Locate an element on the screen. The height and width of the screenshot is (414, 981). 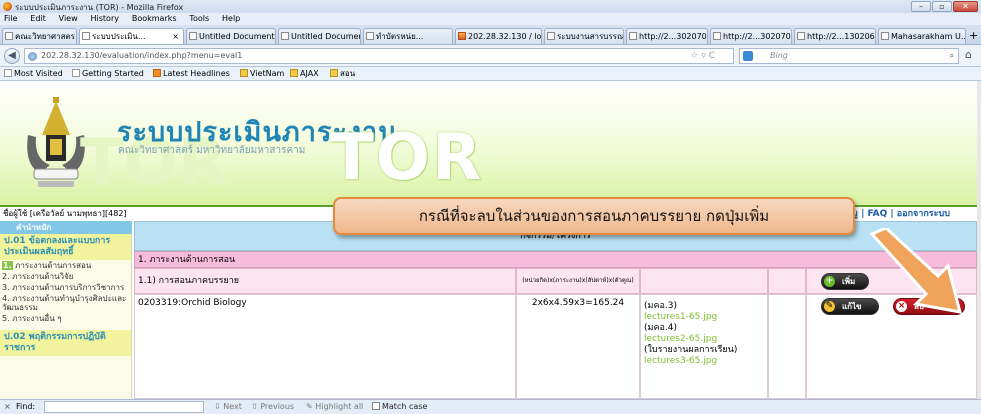
minimize-button: – is located at coordinates (921, 6).